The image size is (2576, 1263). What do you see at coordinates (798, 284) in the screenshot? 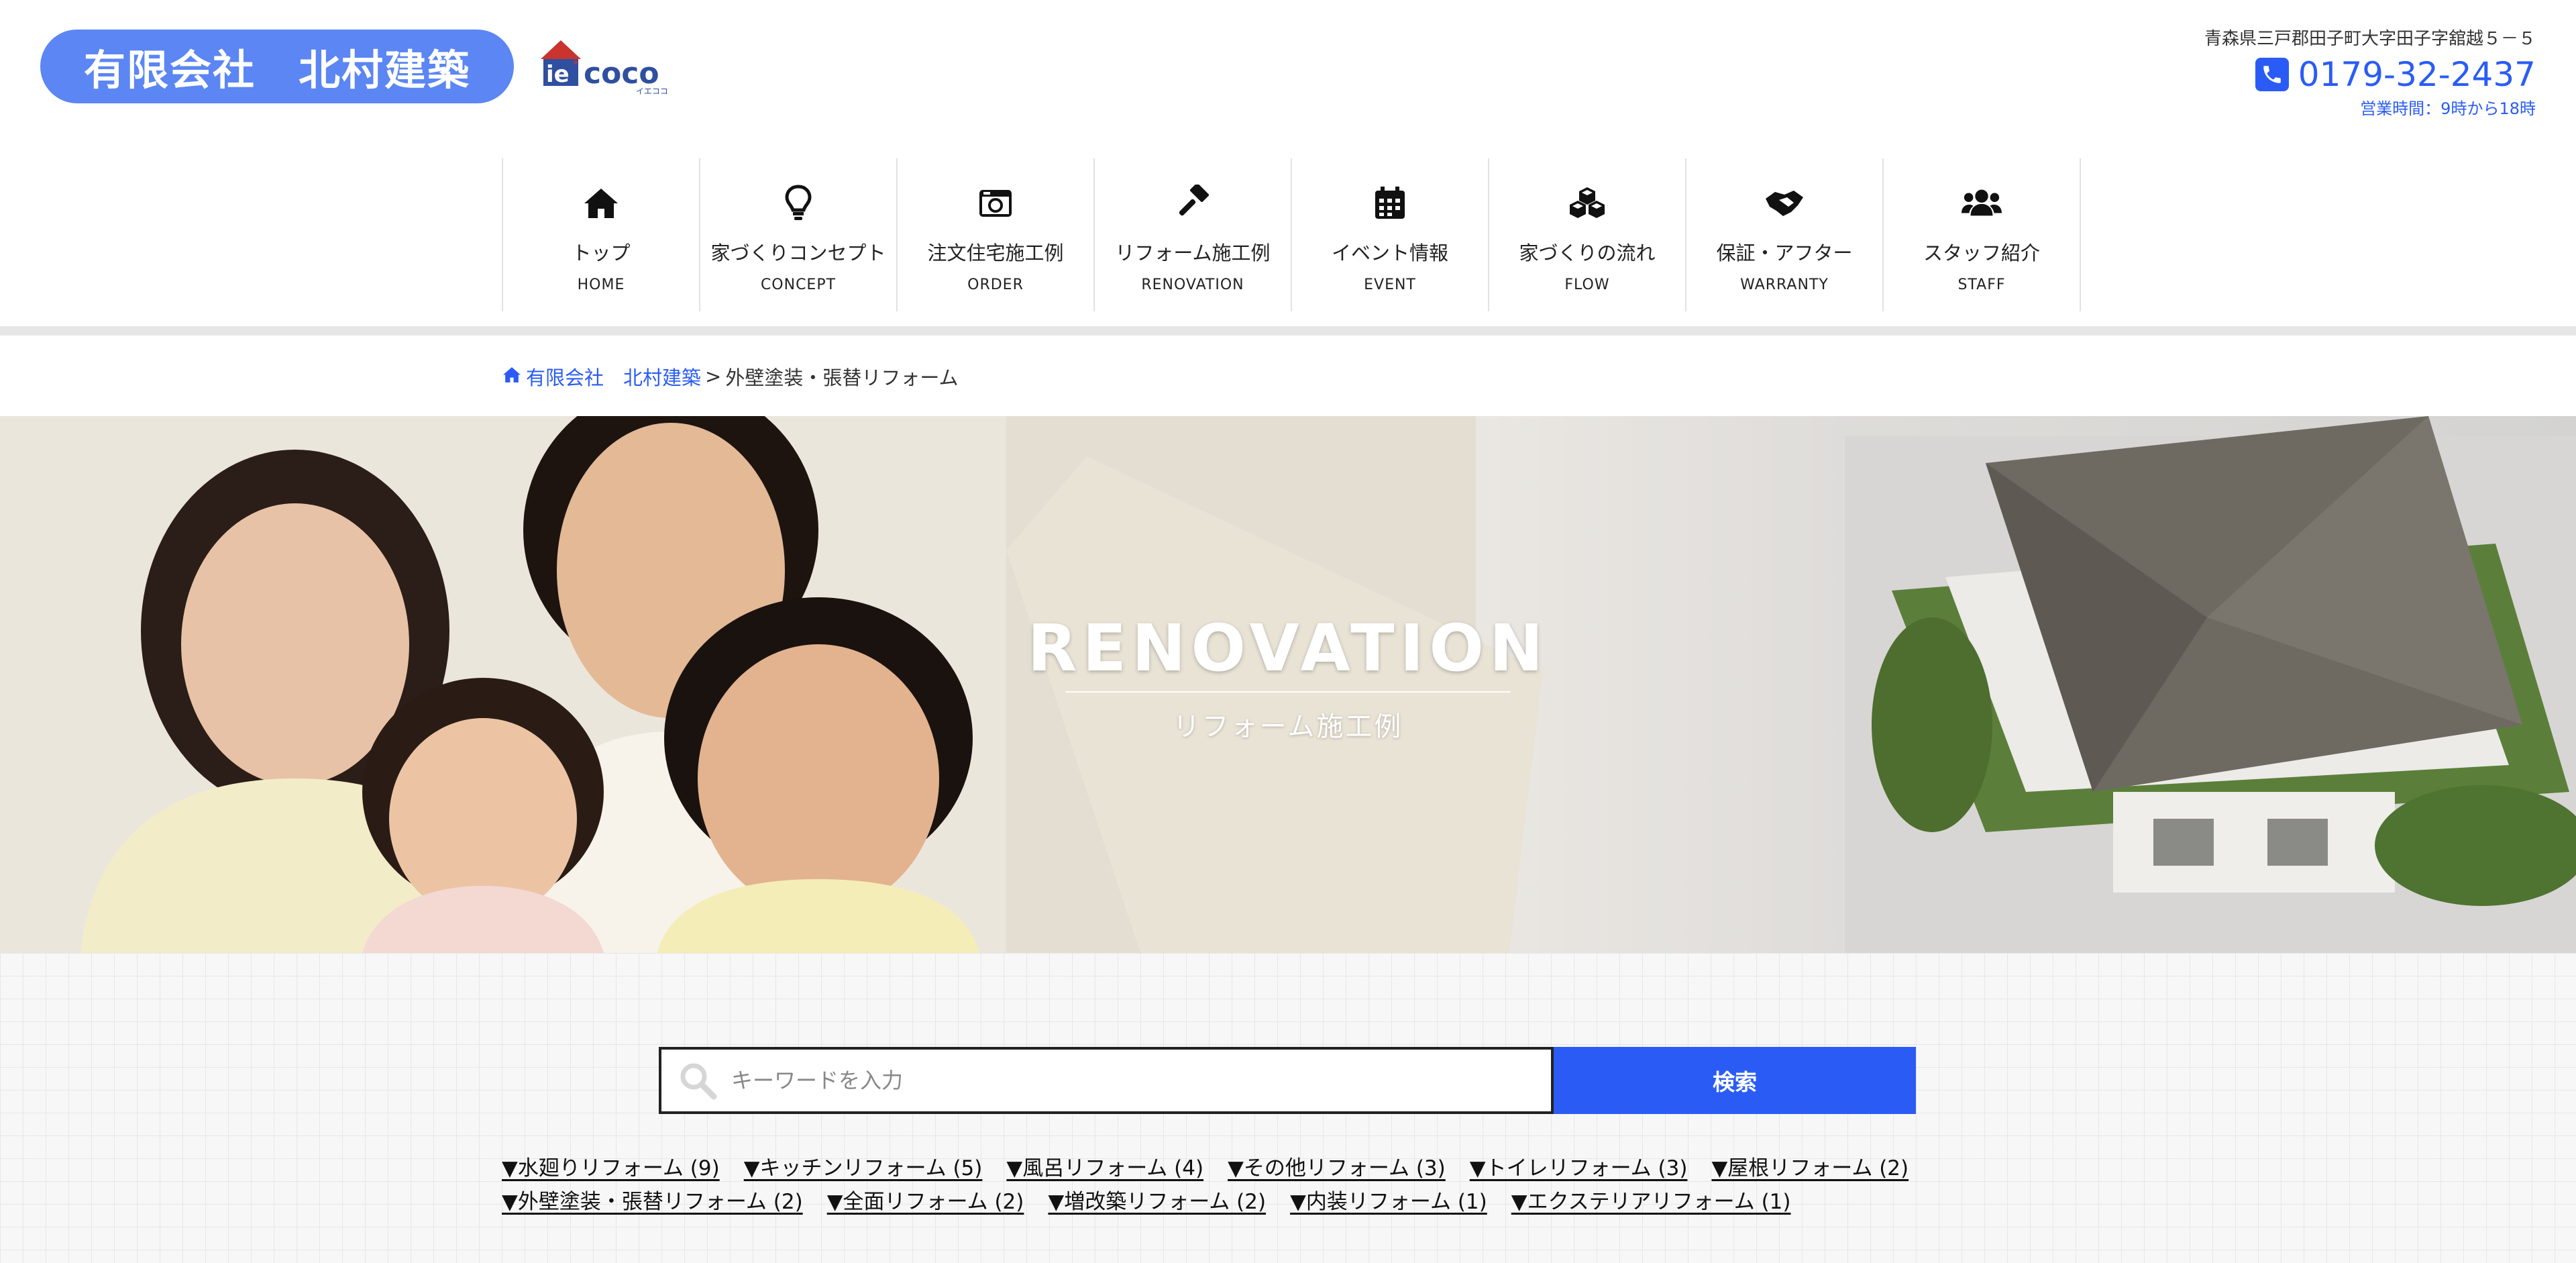
I see `nav-sublabel: CONCEPT` at bounding box center [798, 284].